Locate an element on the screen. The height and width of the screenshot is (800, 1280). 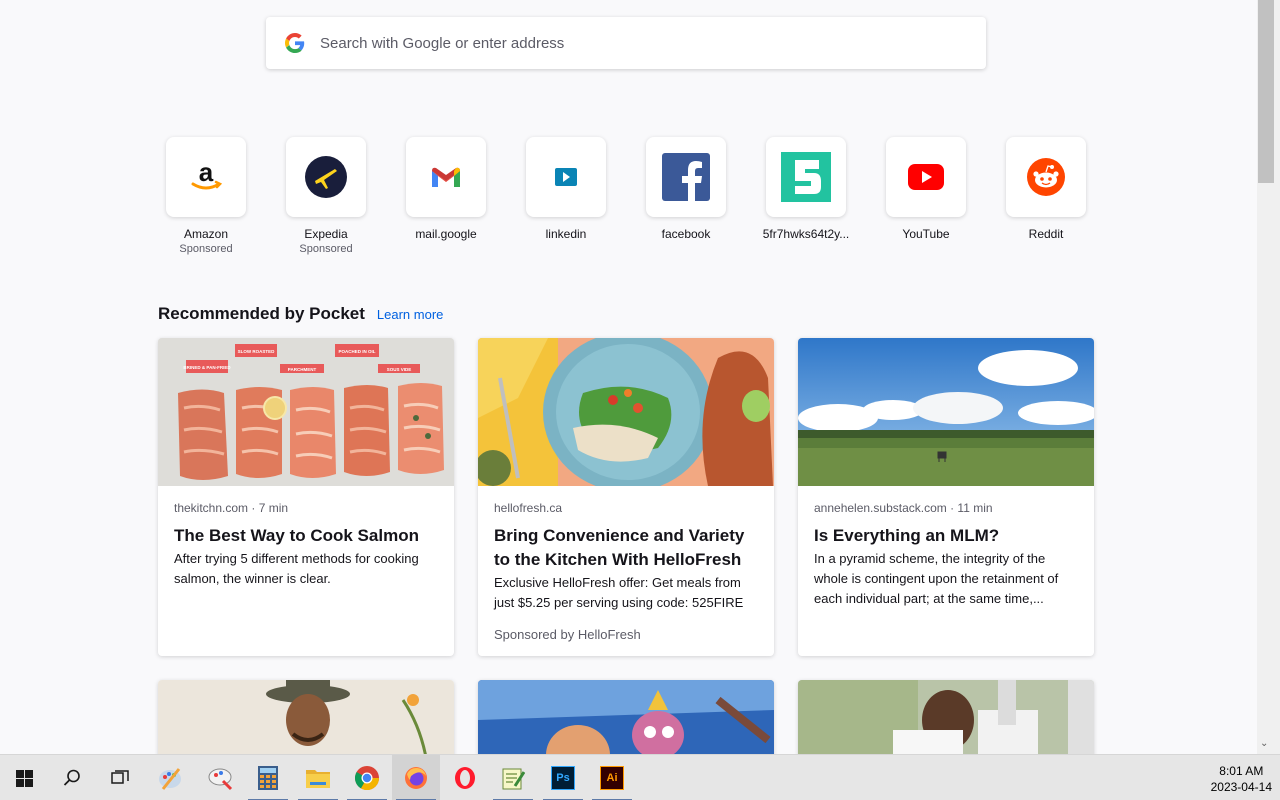
card-source: annehelen.substack.com · 11 min is located at coordinates (903, 508).